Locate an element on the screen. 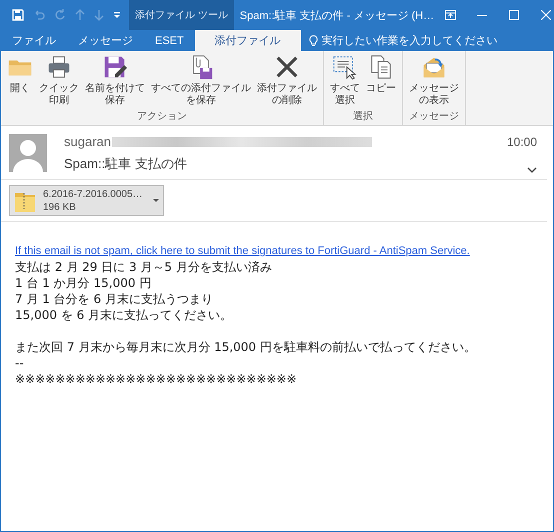  save-icon is located at coordinates (18, 15).